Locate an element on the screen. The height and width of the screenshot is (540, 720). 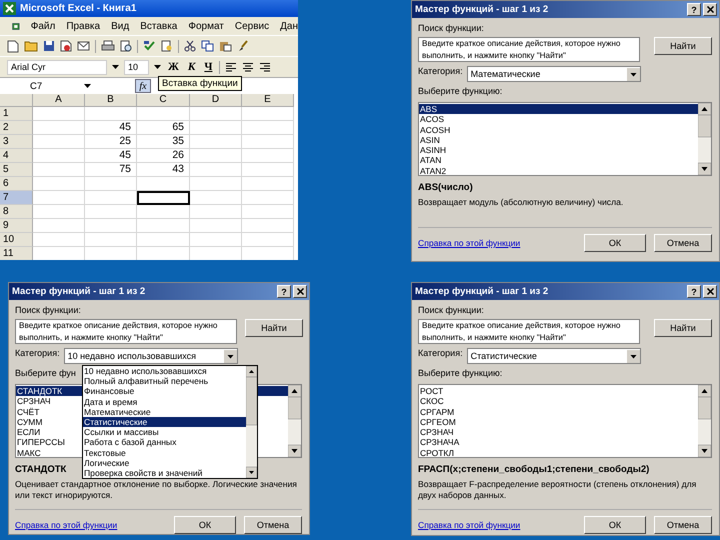
list-item: ACOSH is located at coordinates (558, 129).